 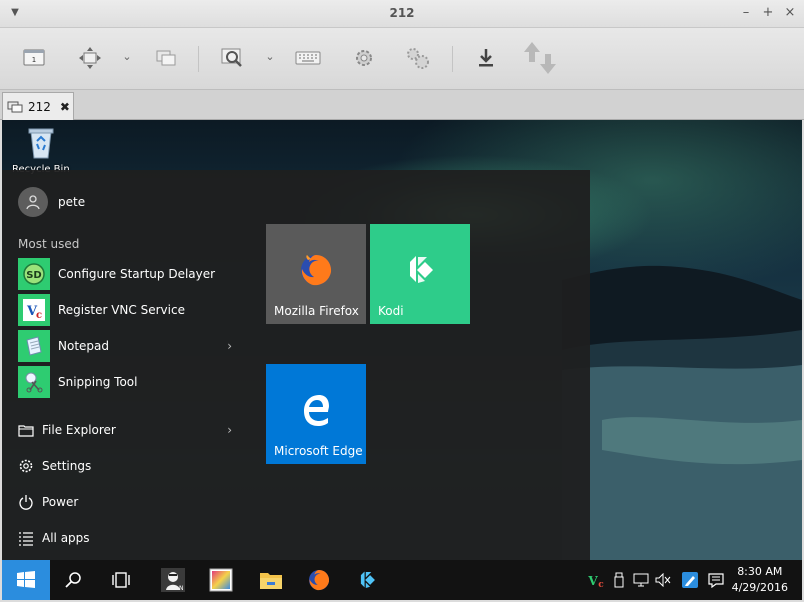 What do you see at coordinates (72, 202) in the screenshot?
I see `user-name: pete` at bounding box center [72, 202].